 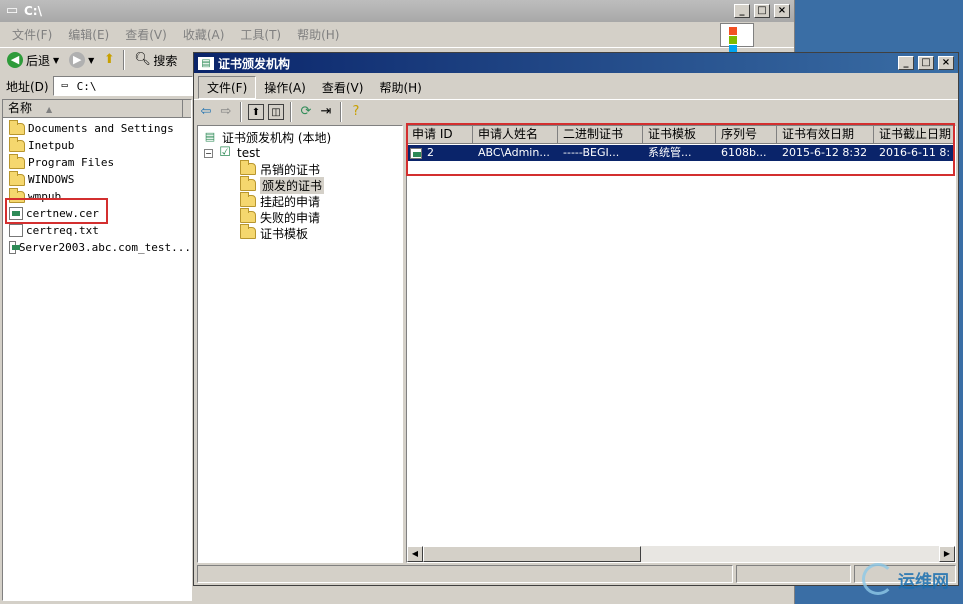 I want to click on column-name: 名称 ▲, so click(x=93, y=108).